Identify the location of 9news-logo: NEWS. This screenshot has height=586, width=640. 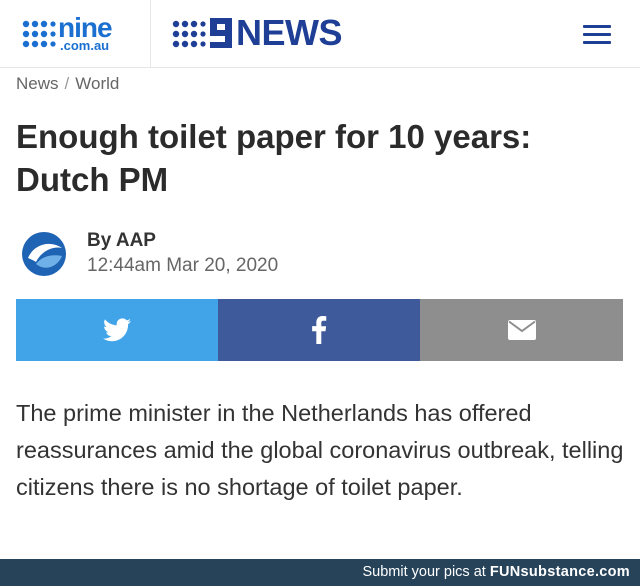
(274, 34).